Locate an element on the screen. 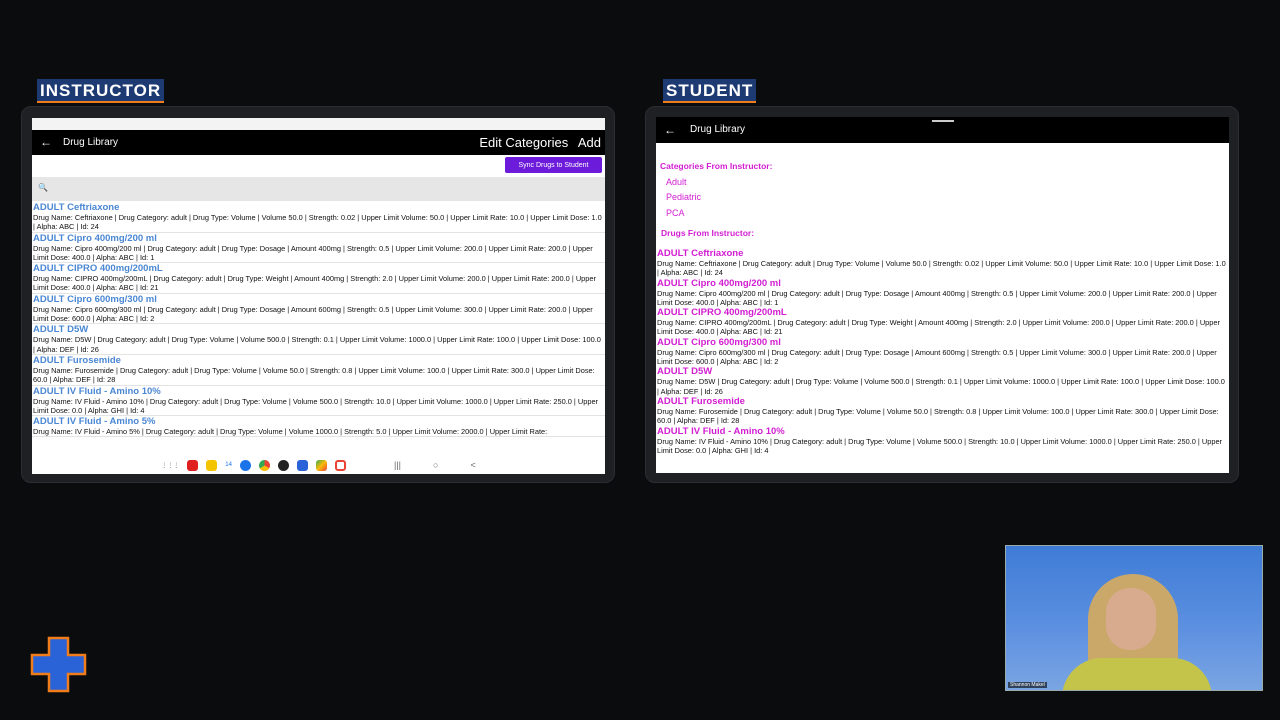  category-item: PCA is located at coordinates (675, 213).